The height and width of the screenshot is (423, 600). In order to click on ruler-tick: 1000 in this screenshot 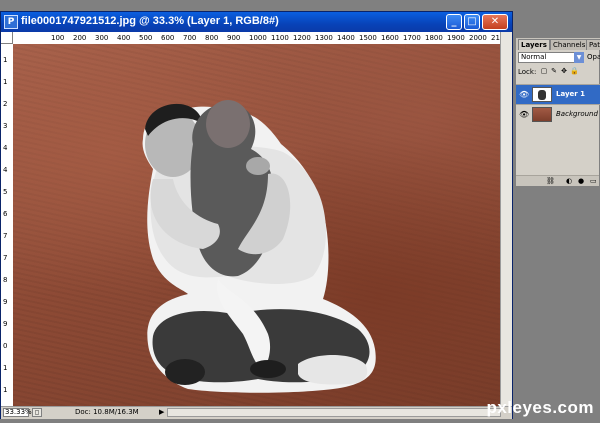, I will do `click(258, 38)`.